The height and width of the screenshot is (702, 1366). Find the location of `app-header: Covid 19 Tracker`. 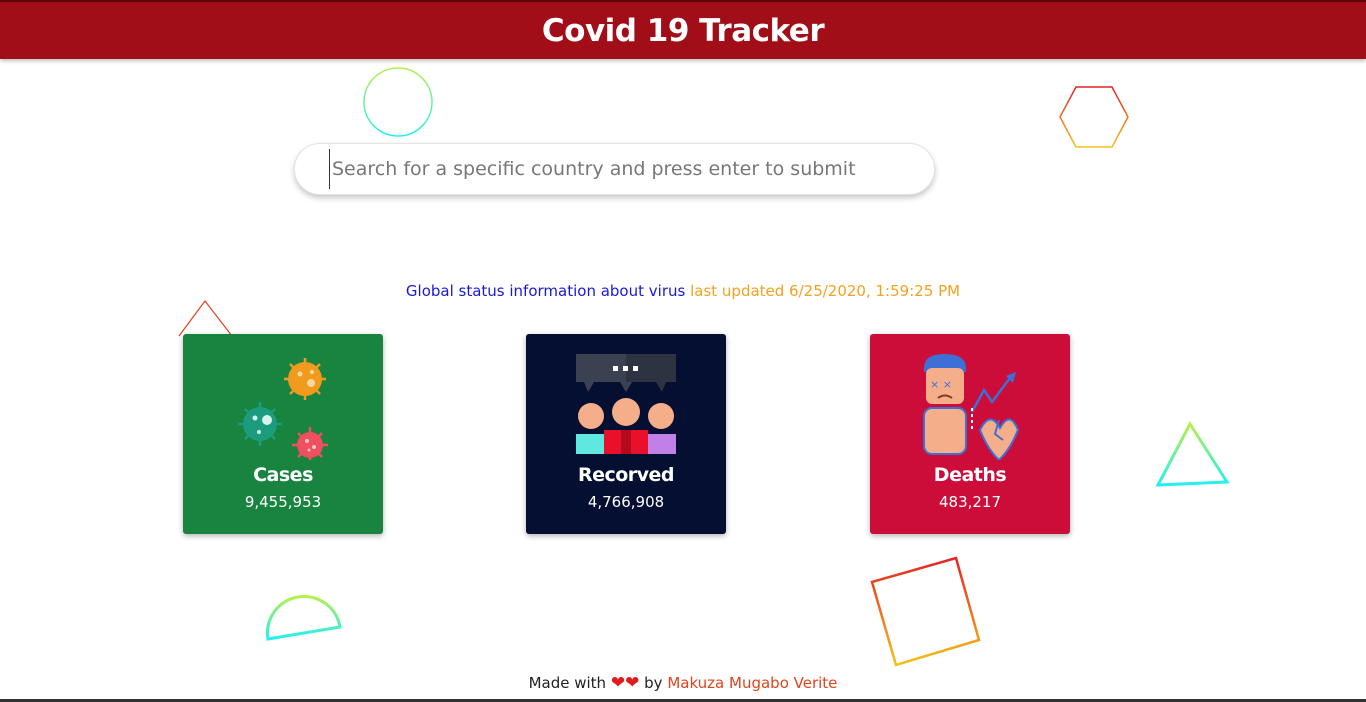

app-header: Covid 19 Tracker is located at coordinates (683, 29).